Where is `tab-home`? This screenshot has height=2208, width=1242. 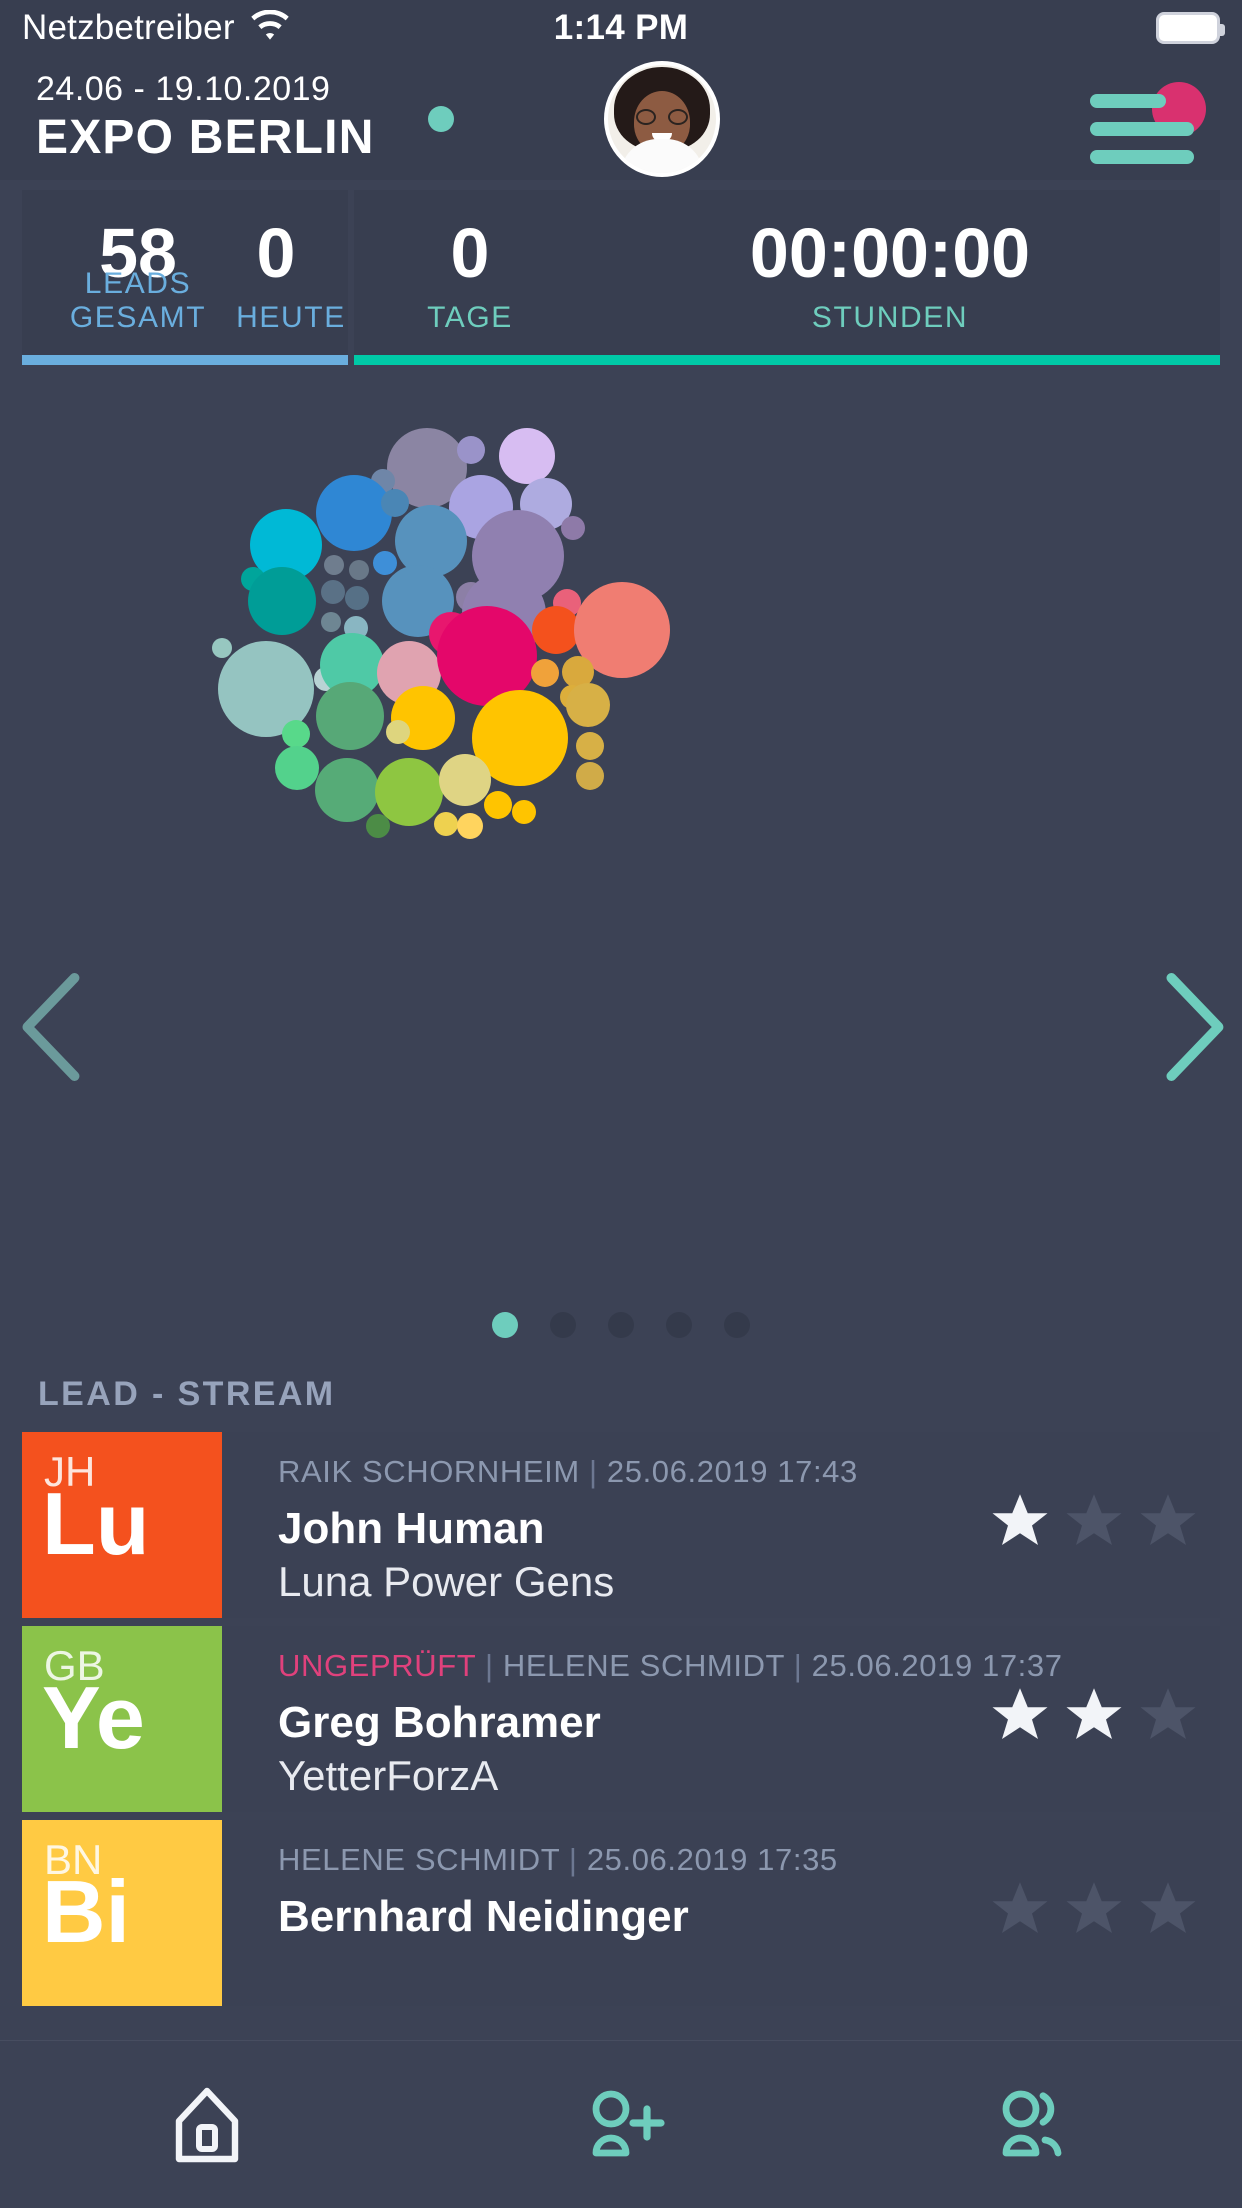
tab-home is located at coordinates (207, 2124).